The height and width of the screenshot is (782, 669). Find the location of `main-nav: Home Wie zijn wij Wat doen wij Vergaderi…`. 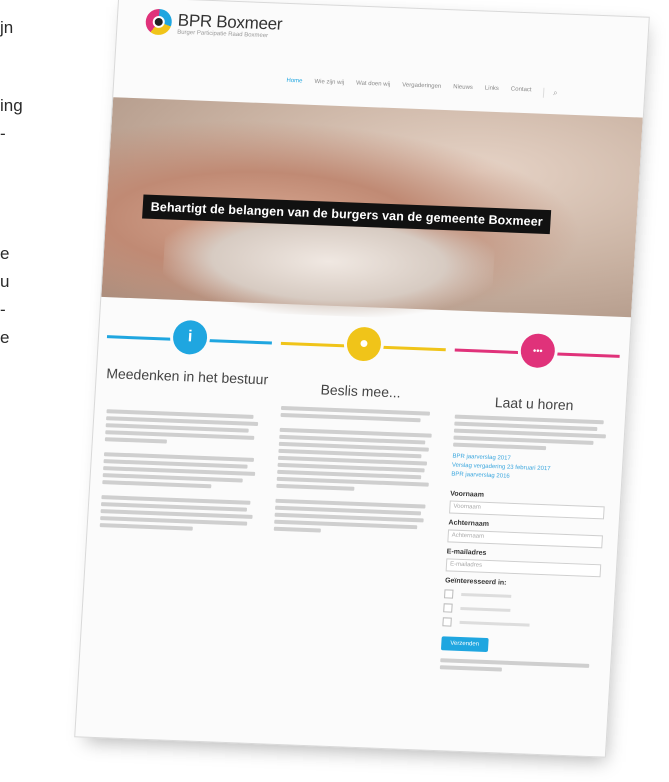

main-nav: Home Wie zijn wij Wat doen wij Vergaderi… is located at coordinates (423, 88).